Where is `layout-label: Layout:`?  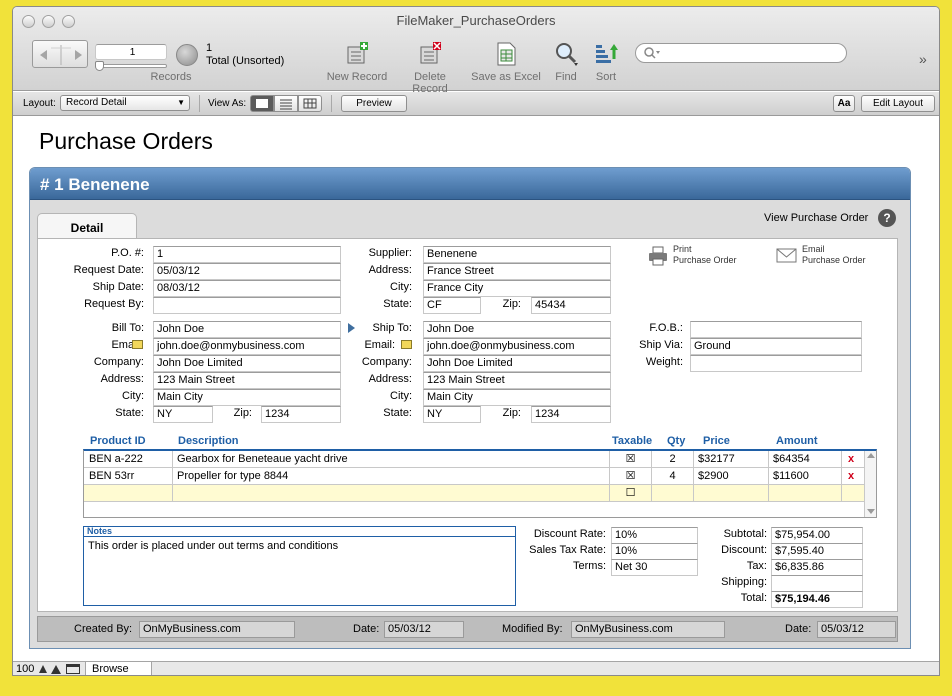
layout-label: Layout: is located at coordinates (39, 103).